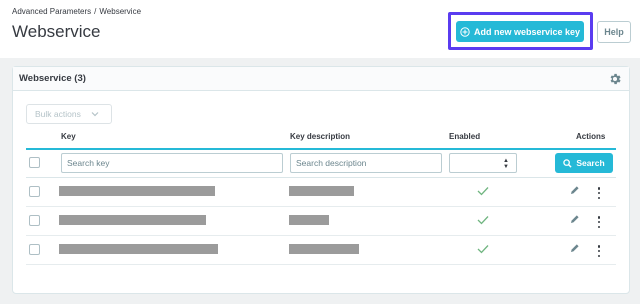 The height and width of the screenshot is (304, 640). What do you see at coordinates (95, 114) in the screenshot?
I see `chevron-down-icon` at bounding box center [95, 114].